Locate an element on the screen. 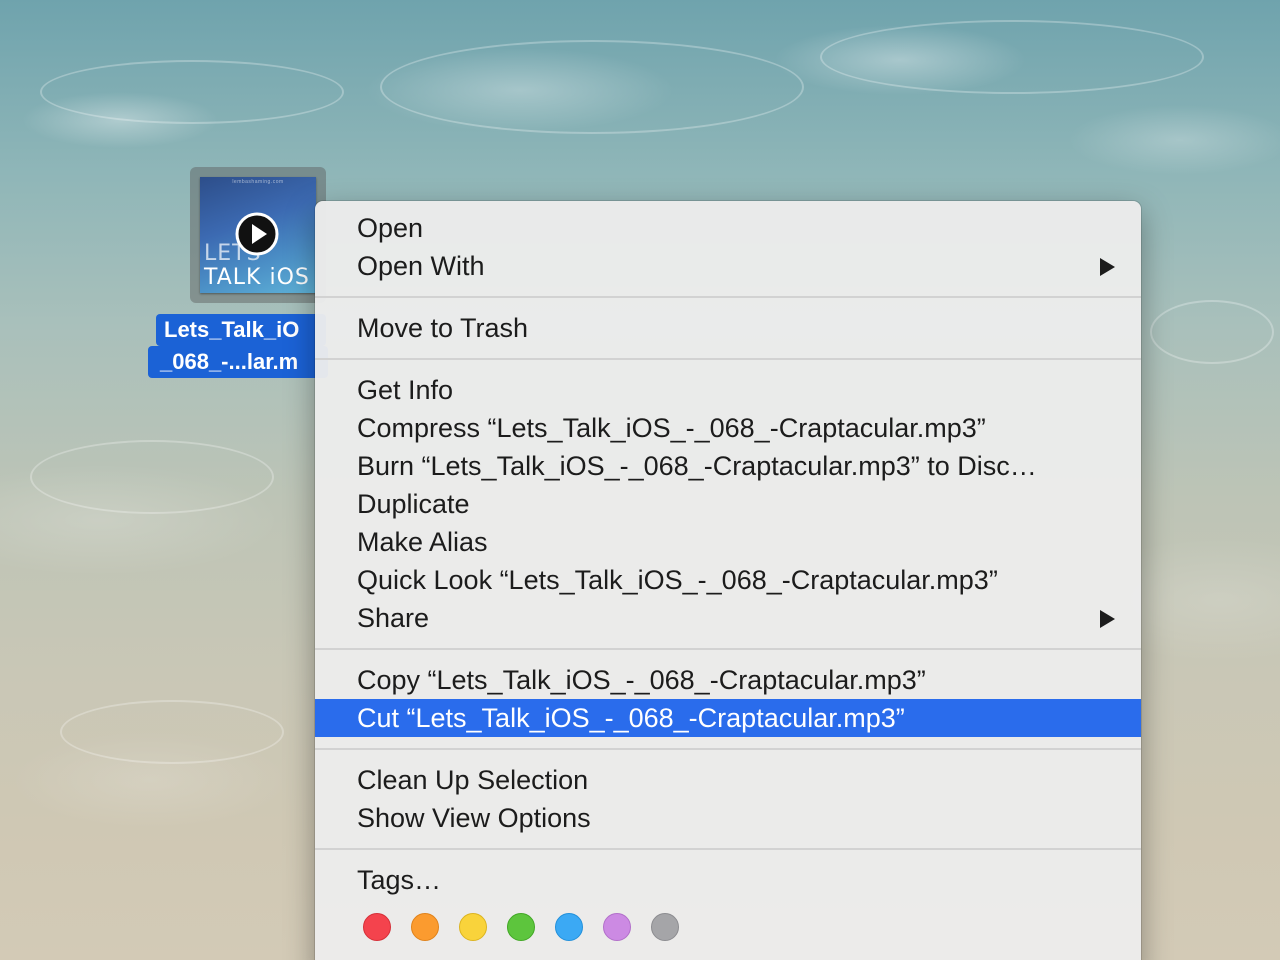  file-name-line2: _068_-...lar.m is located at coordinates (238, 362).